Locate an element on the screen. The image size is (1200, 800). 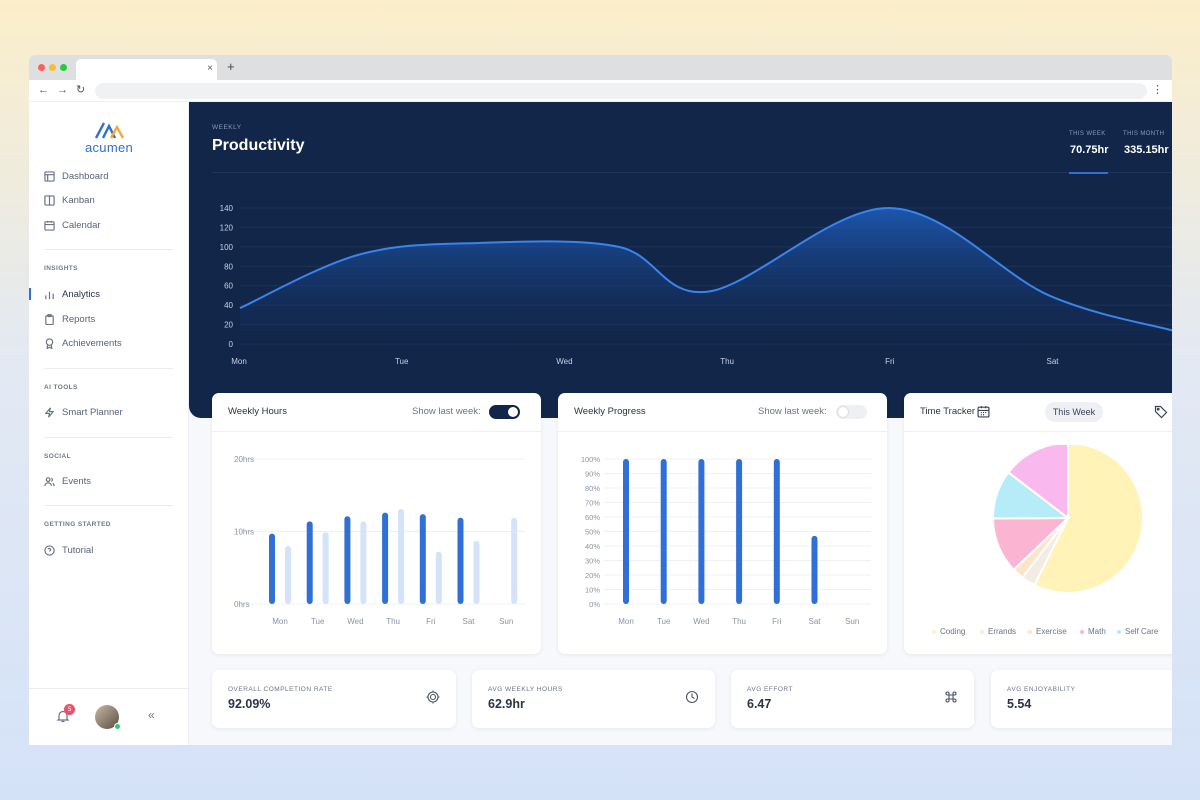
kpi-label: AVG EFFORT is located at coordinates (770, 689).